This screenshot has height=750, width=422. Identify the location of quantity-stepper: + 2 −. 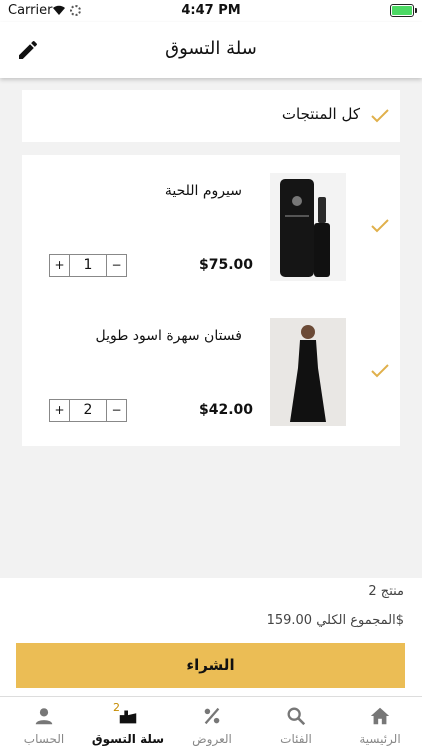
(88, 410).